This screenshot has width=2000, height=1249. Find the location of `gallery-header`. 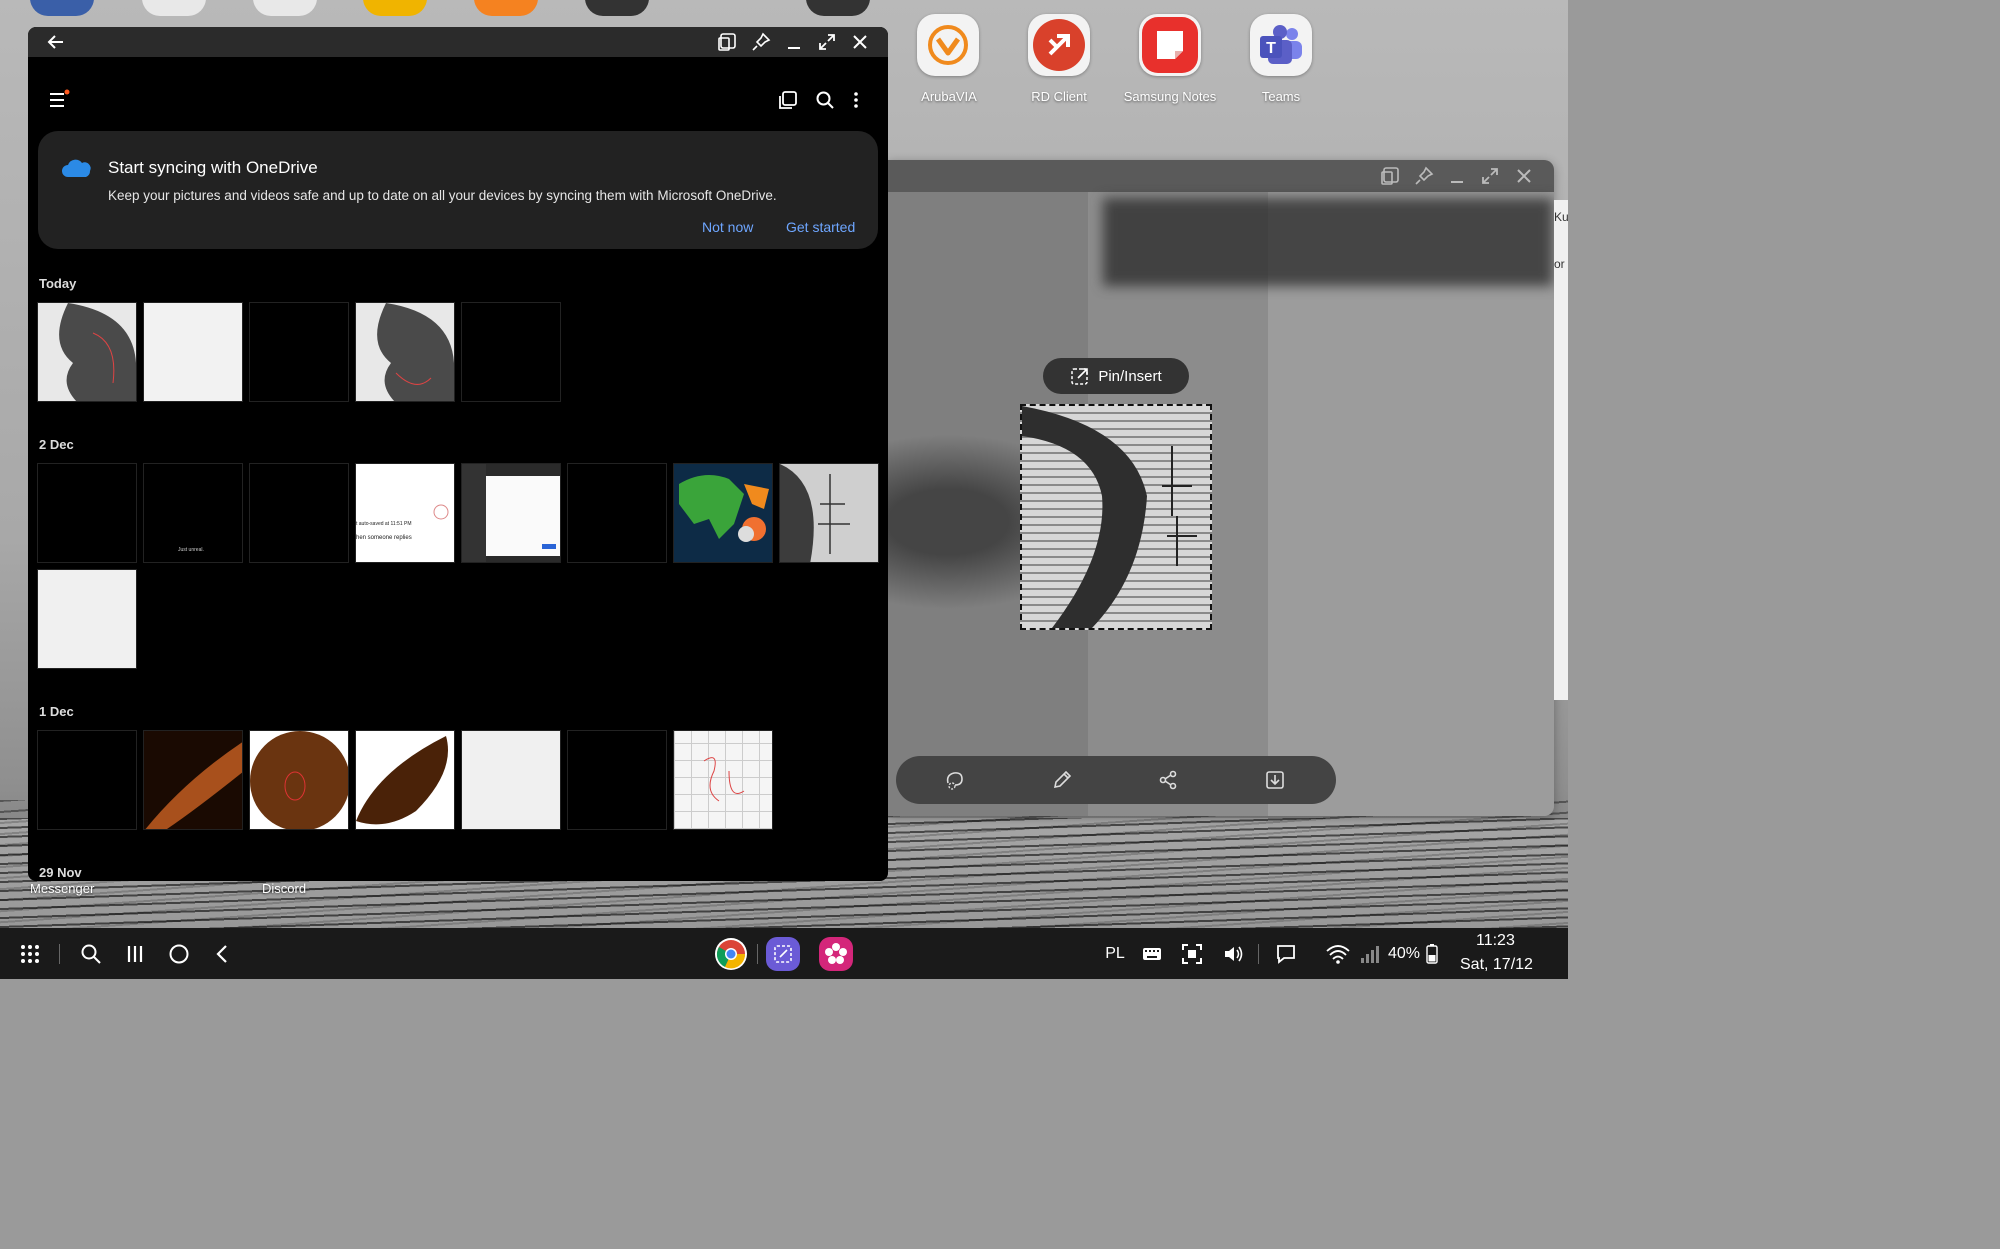

gallery-header is located at coordinates (458, 93).